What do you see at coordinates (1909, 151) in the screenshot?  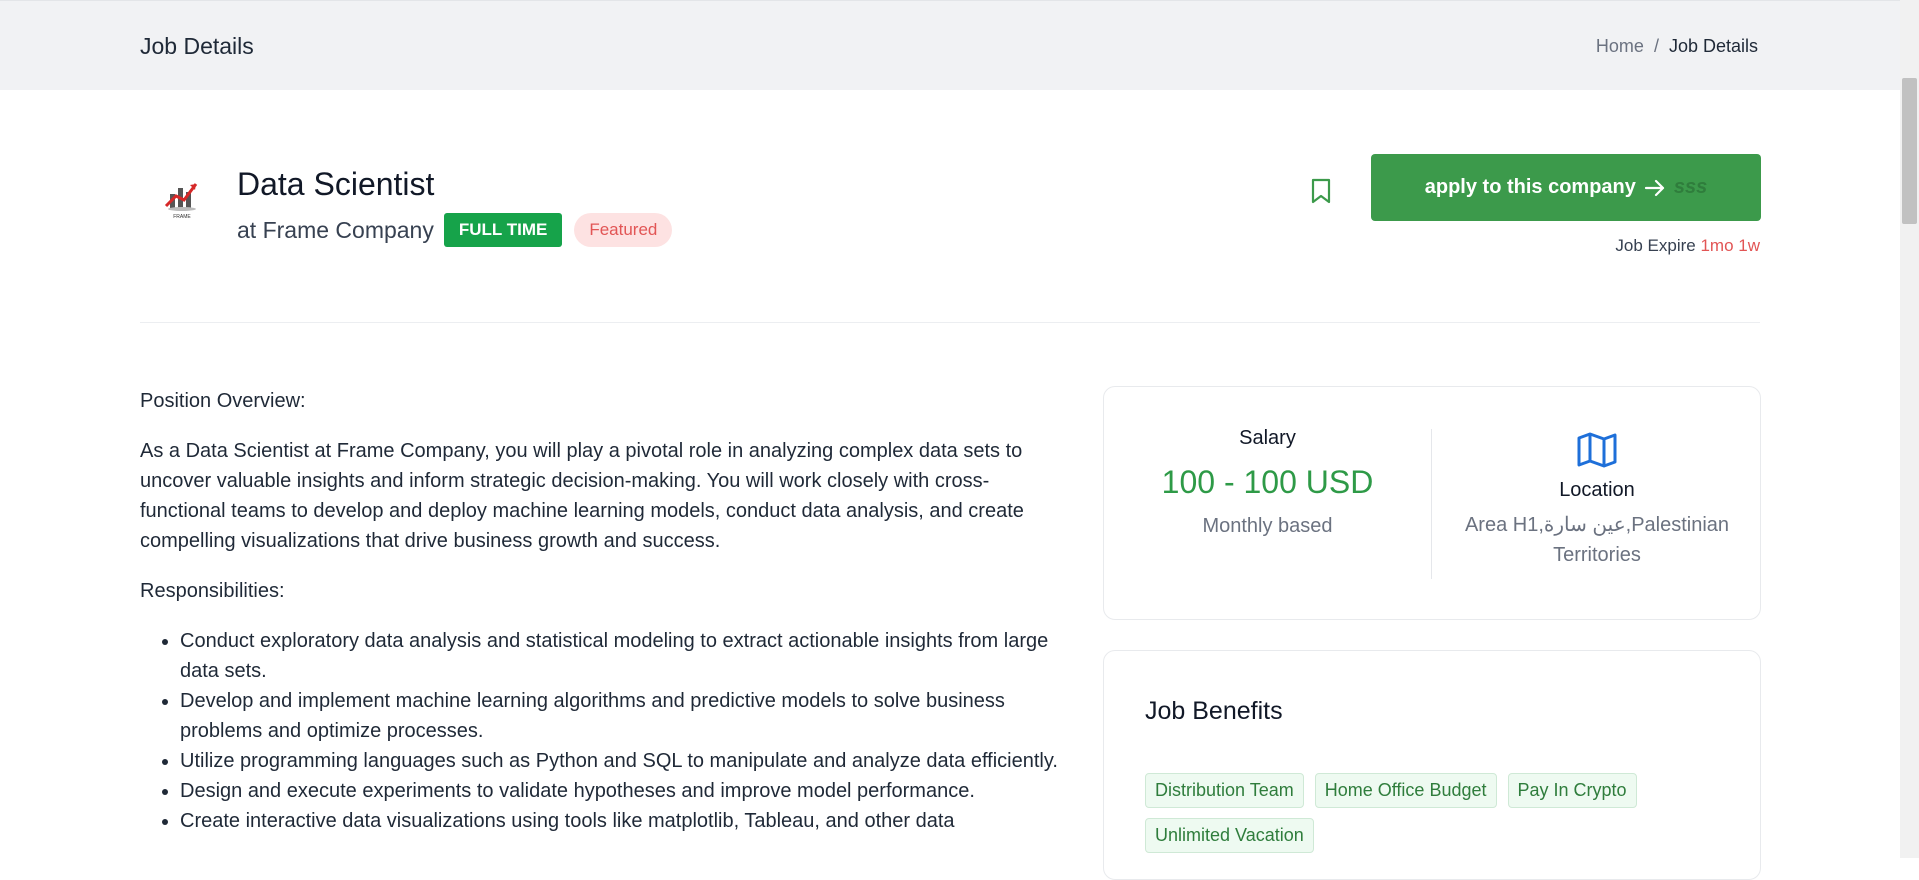 I see `scrollbar-thumb` at bounding box center [1909, 151].